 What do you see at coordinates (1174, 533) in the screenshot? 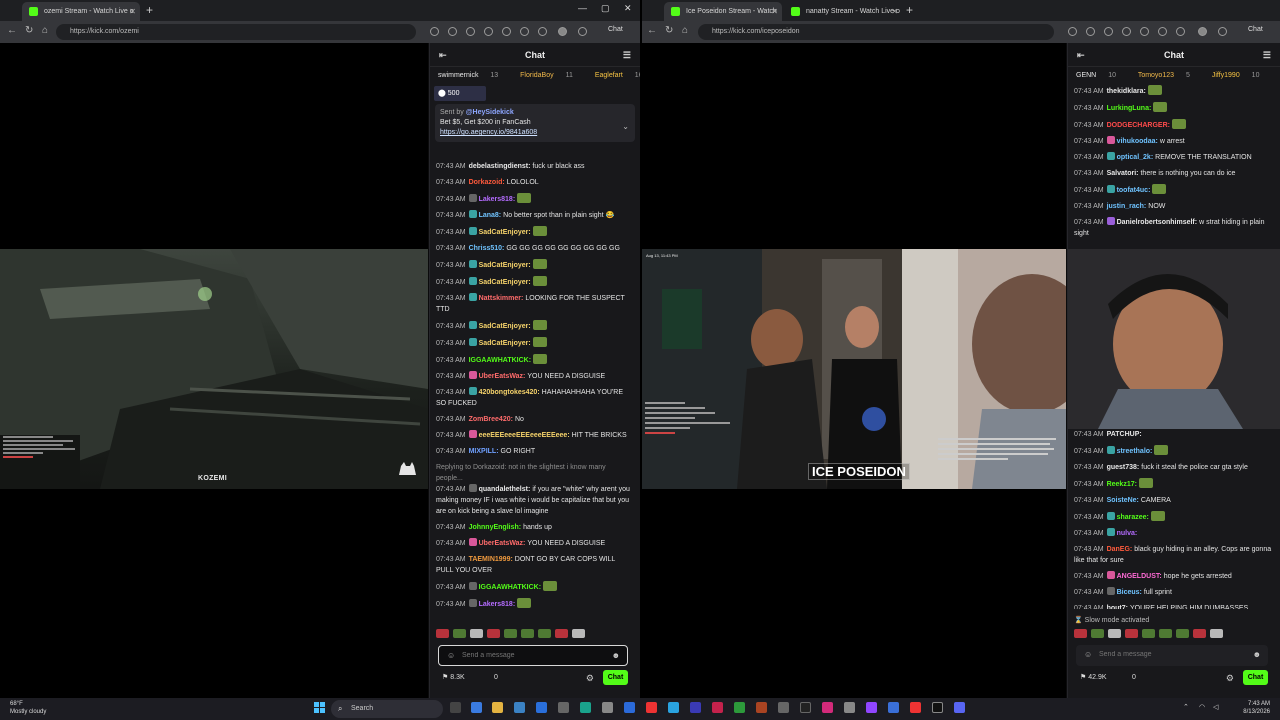
I see `chat-message: 07:43 AM nulva:` at bounding box center [1174, 533].